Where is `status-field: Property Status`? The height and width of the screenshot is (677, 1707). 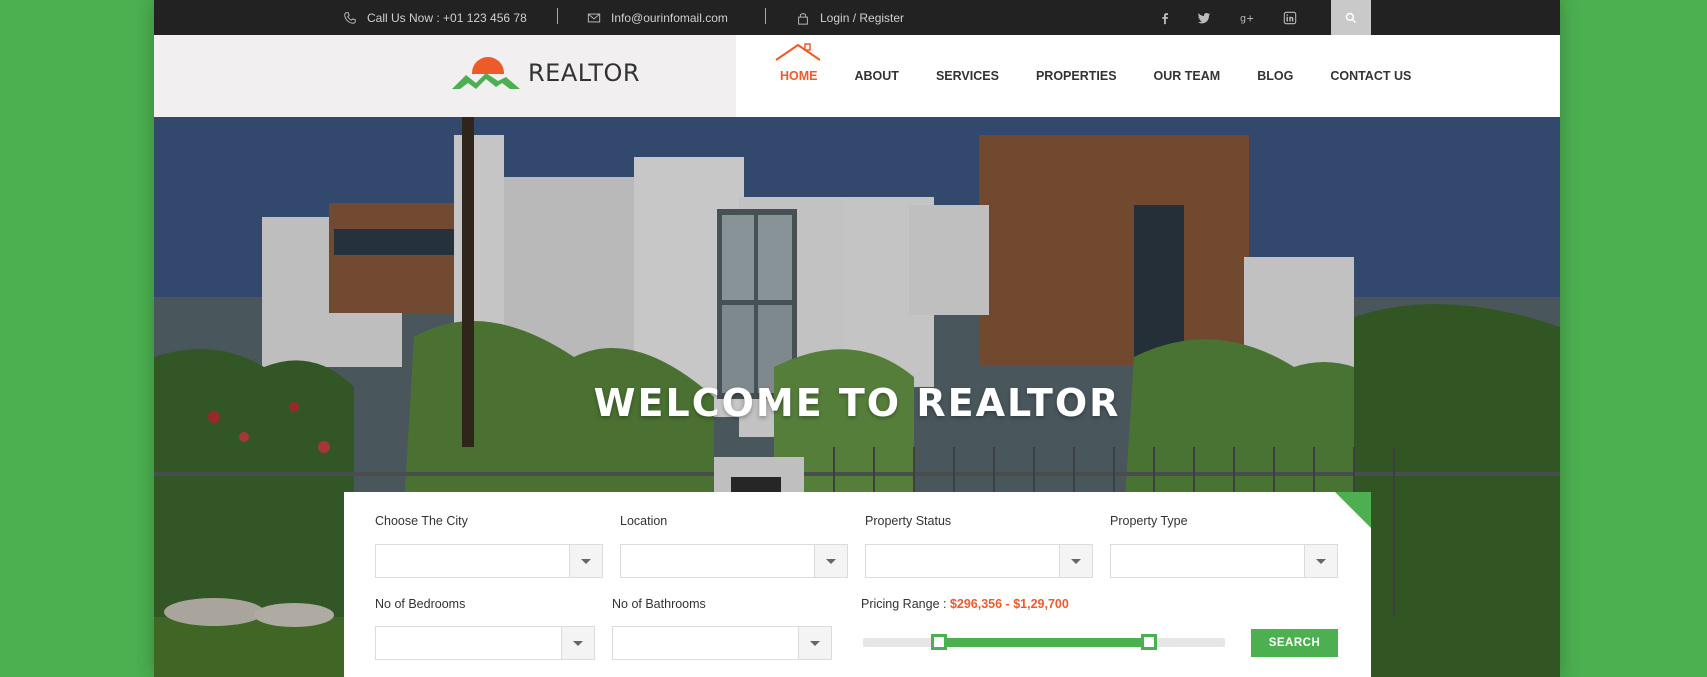 status-field: Property Status is located at coordinates (908, 521).